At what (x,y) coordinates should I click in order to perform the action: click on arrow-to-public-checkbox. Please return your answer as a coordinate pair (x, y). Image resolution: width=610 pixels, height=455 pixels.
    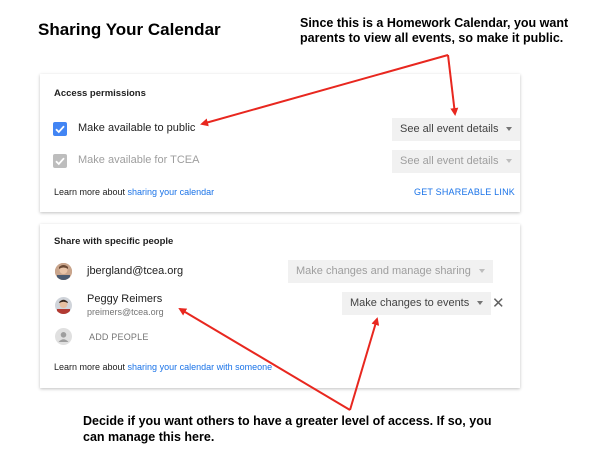
    Looking at the image, I should click on (324, 90).